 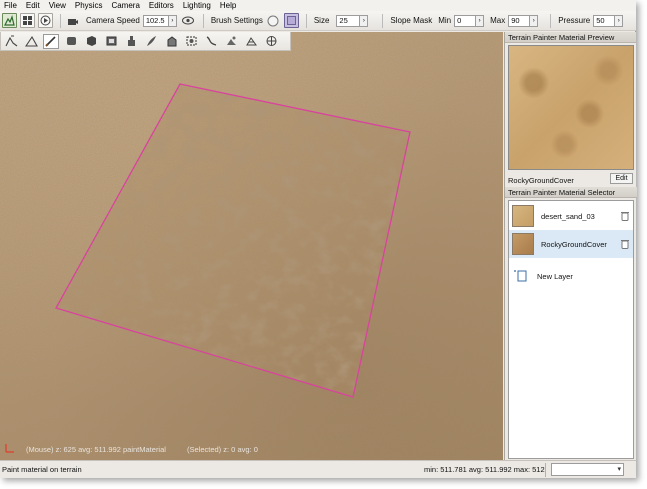 I want to click on smooth-icon, so click(x=71, y=41).